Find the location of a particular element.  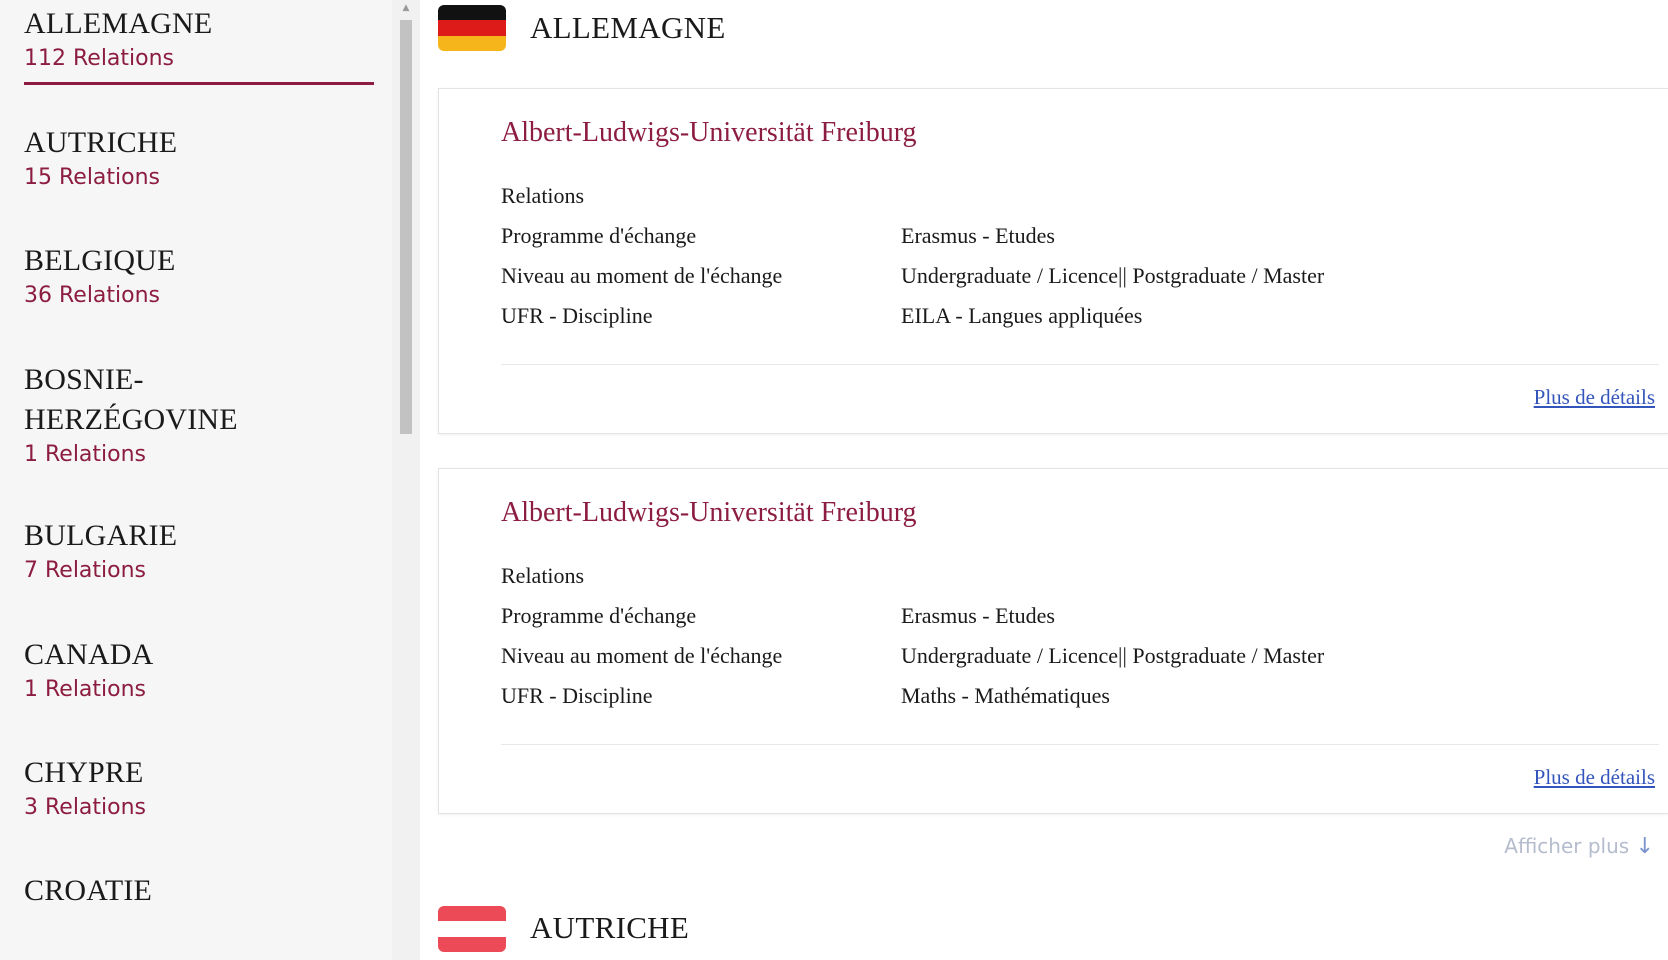

country-name: BOSNIE- is located at coordinates (84, 379).